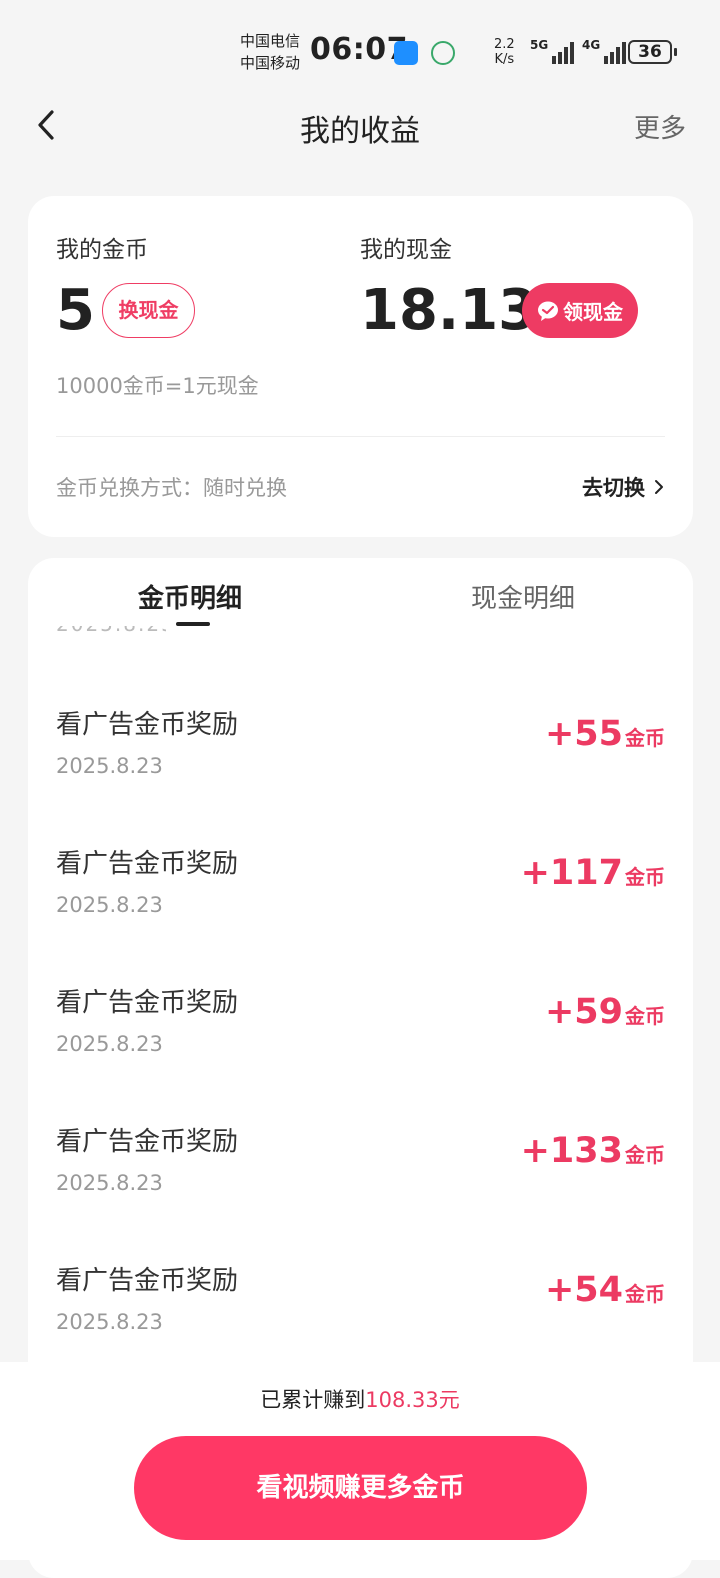 The width and height of the screenshot is (720, 1578). What do you see at coordinates (360, 436) in the screenshot?
I see `divider` at bounding box center [360, 436].